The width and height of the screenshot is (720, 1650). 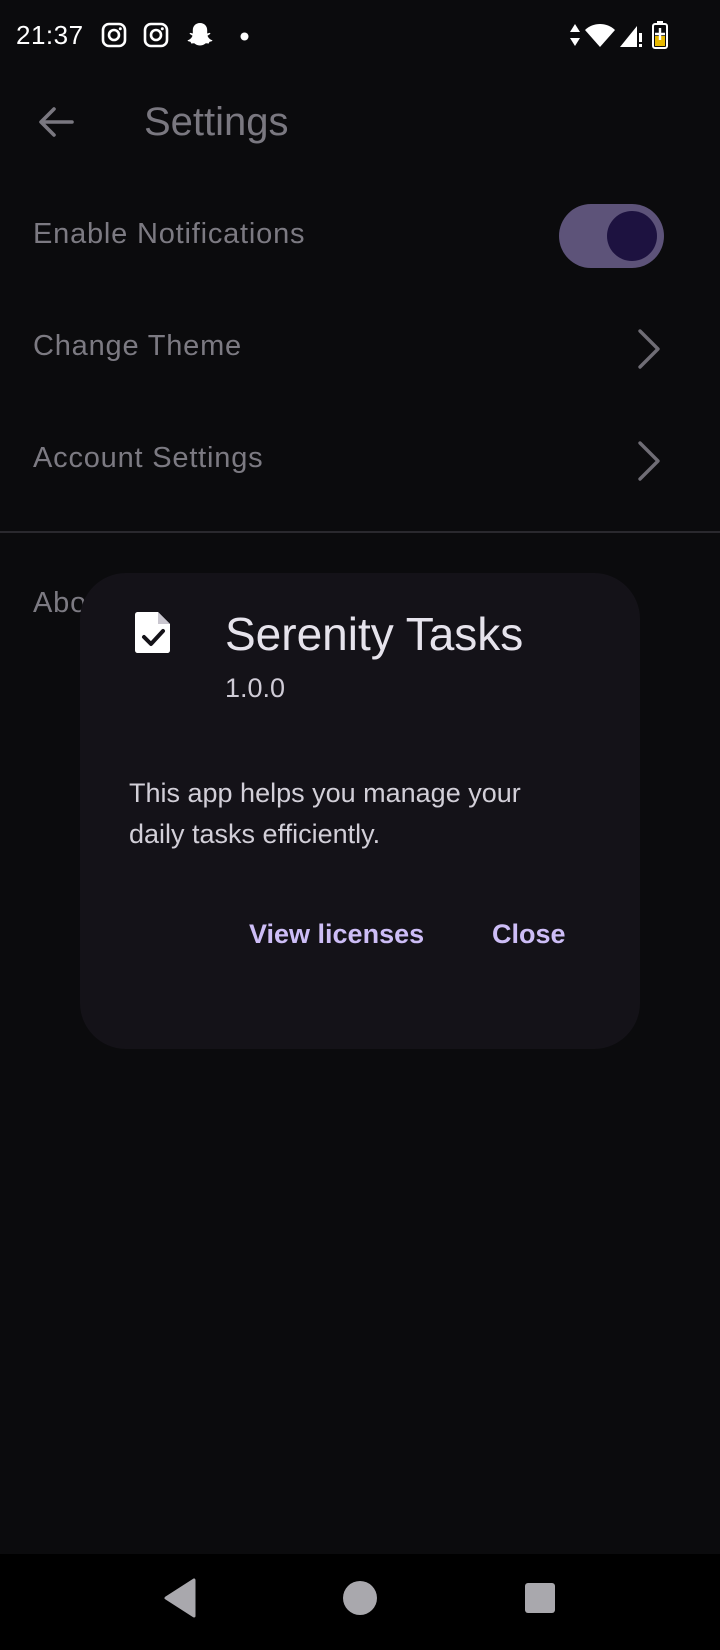 I want to click on home-circle-icon, so click(x=360, y=1600).